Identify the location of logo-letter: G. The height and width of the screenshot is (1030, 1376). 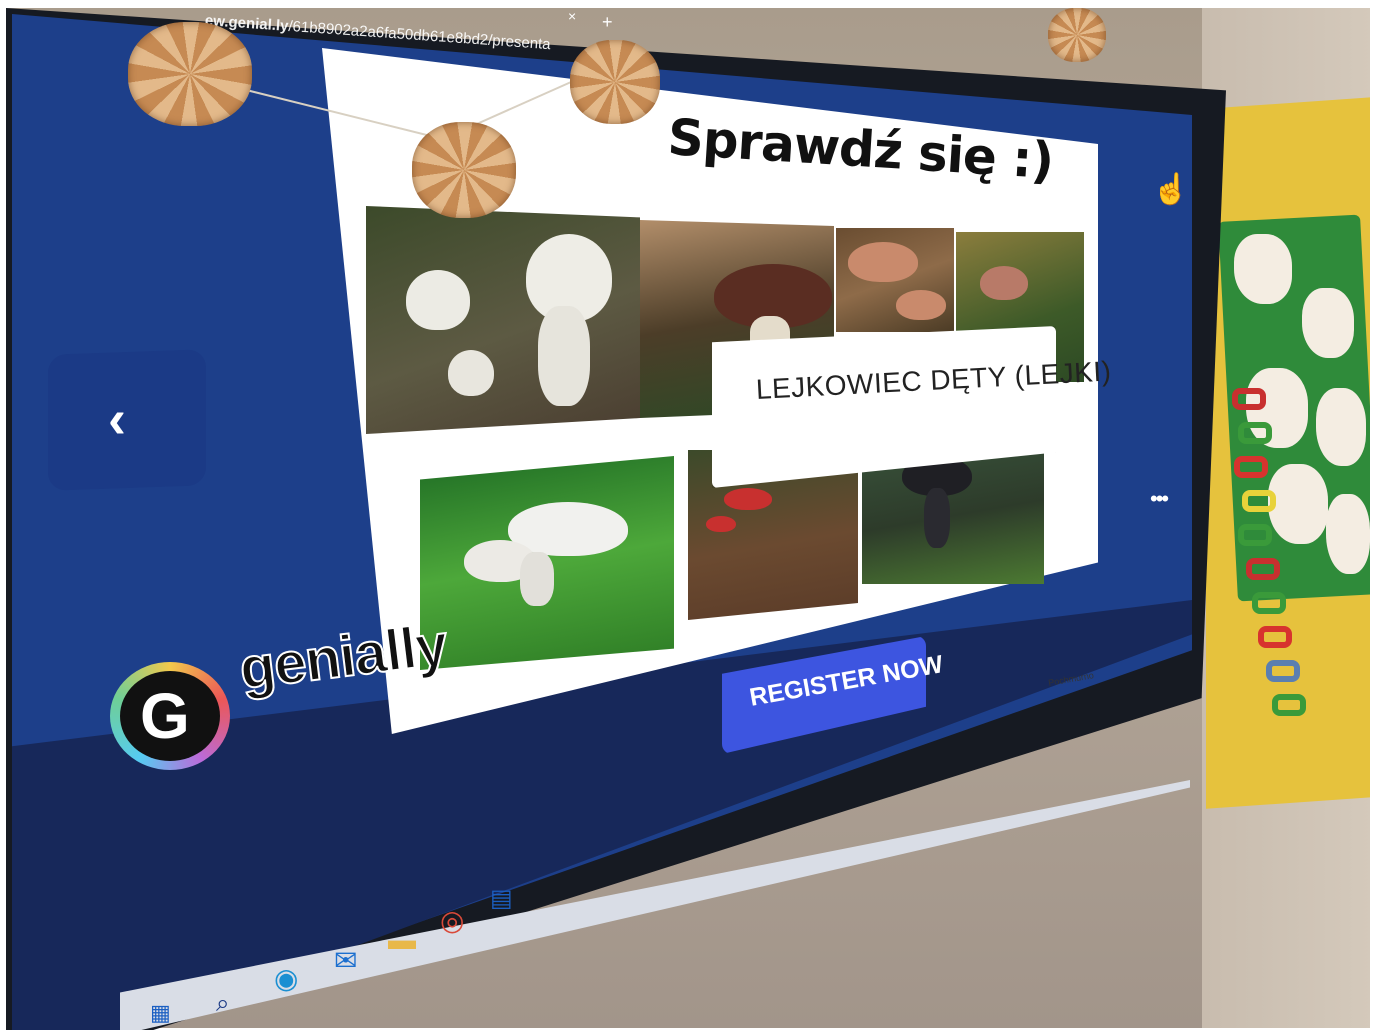
(165, 716).